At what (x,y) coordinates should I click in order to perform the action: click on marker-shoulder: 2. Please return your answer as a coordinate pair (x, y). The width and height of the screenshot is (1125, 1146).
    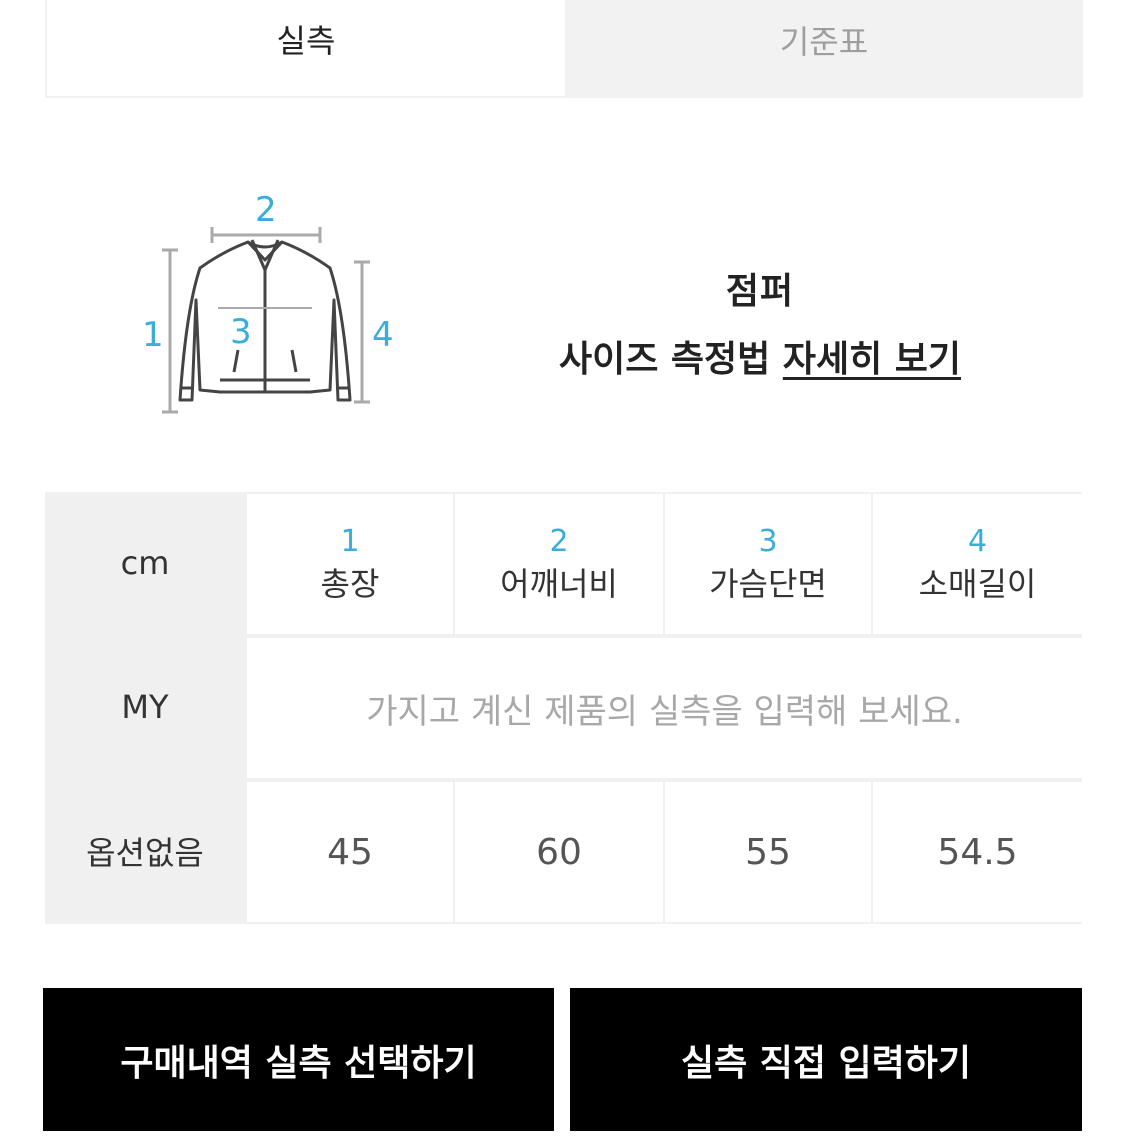
    Looking at the image, I should click on (266, 210).